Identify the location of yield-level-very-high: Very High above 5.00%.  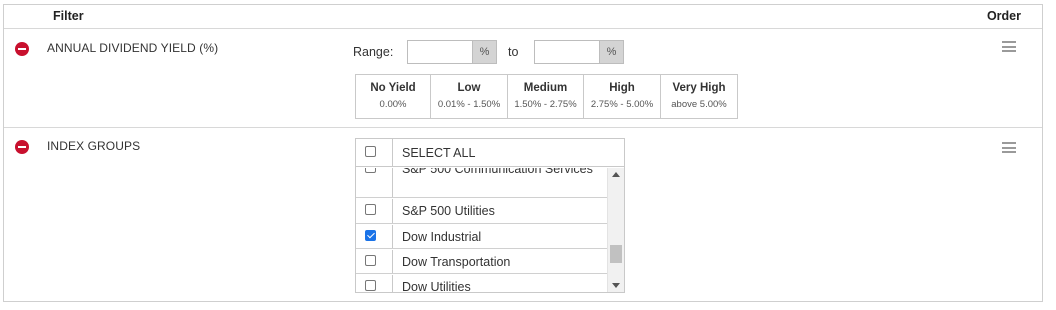
(699, 96).